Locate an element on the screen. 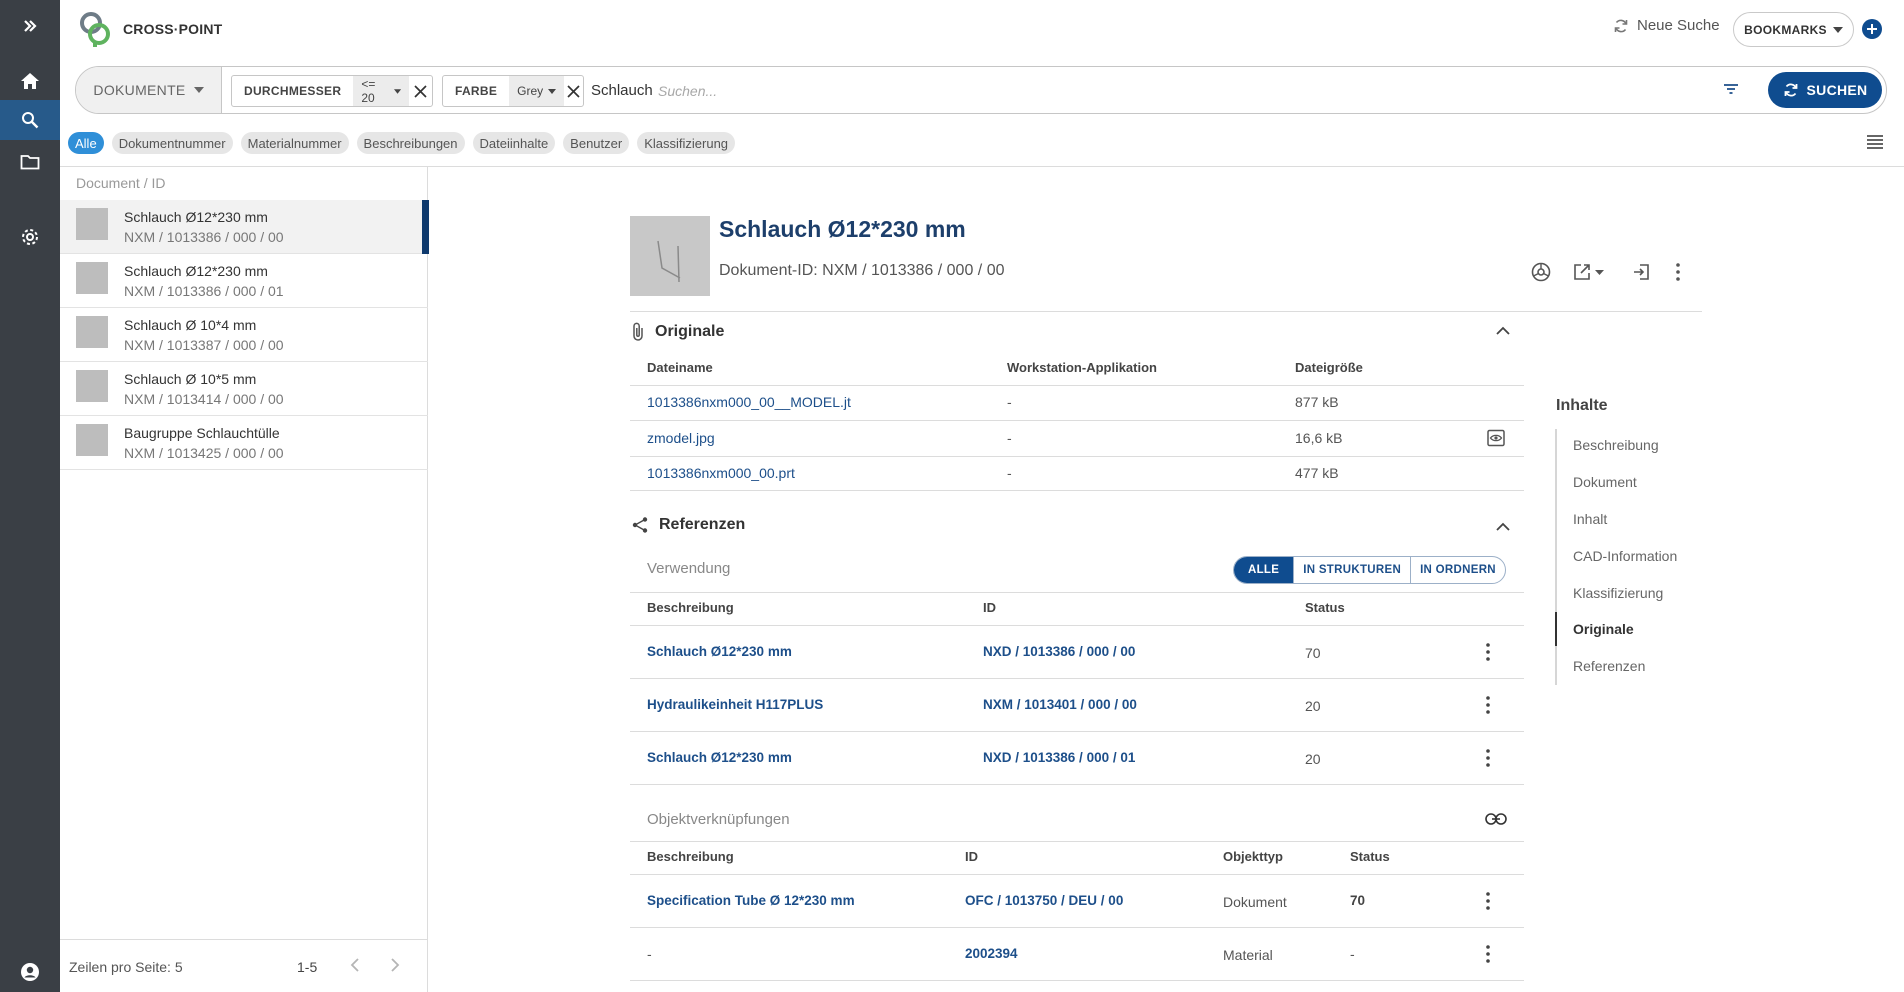  search-nav-icon is located at coordinates (30, 120).